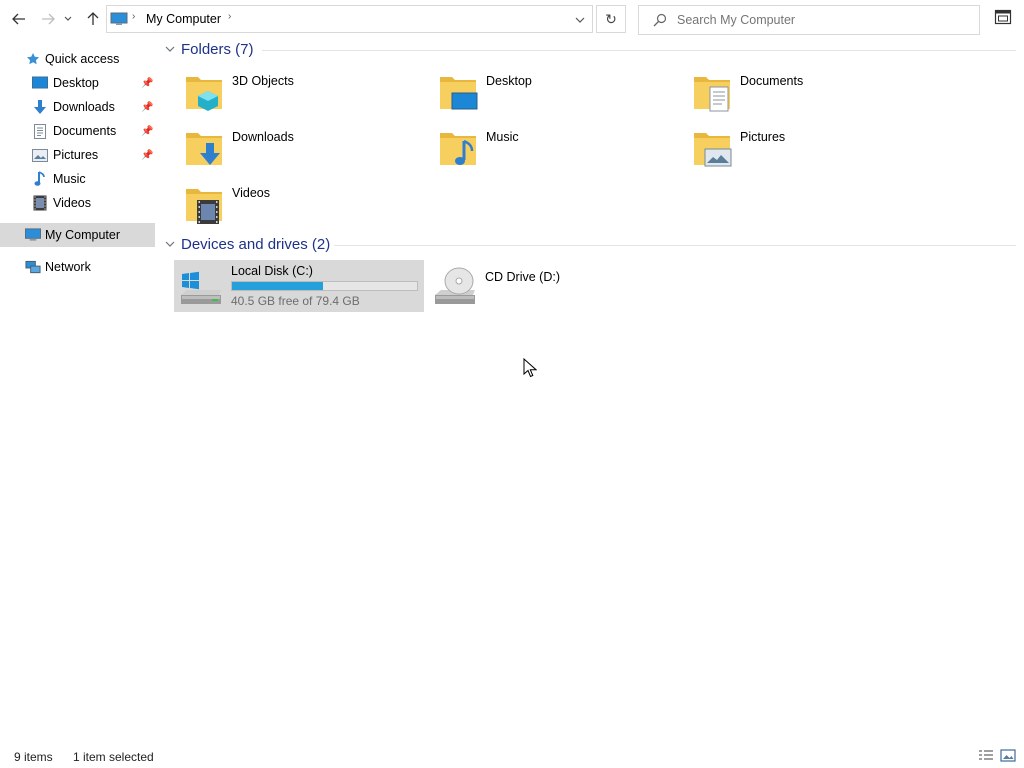 The width and height of the screenshot is (1024, 768). I want to click on downloads-folder-icon, so click(204, 149).